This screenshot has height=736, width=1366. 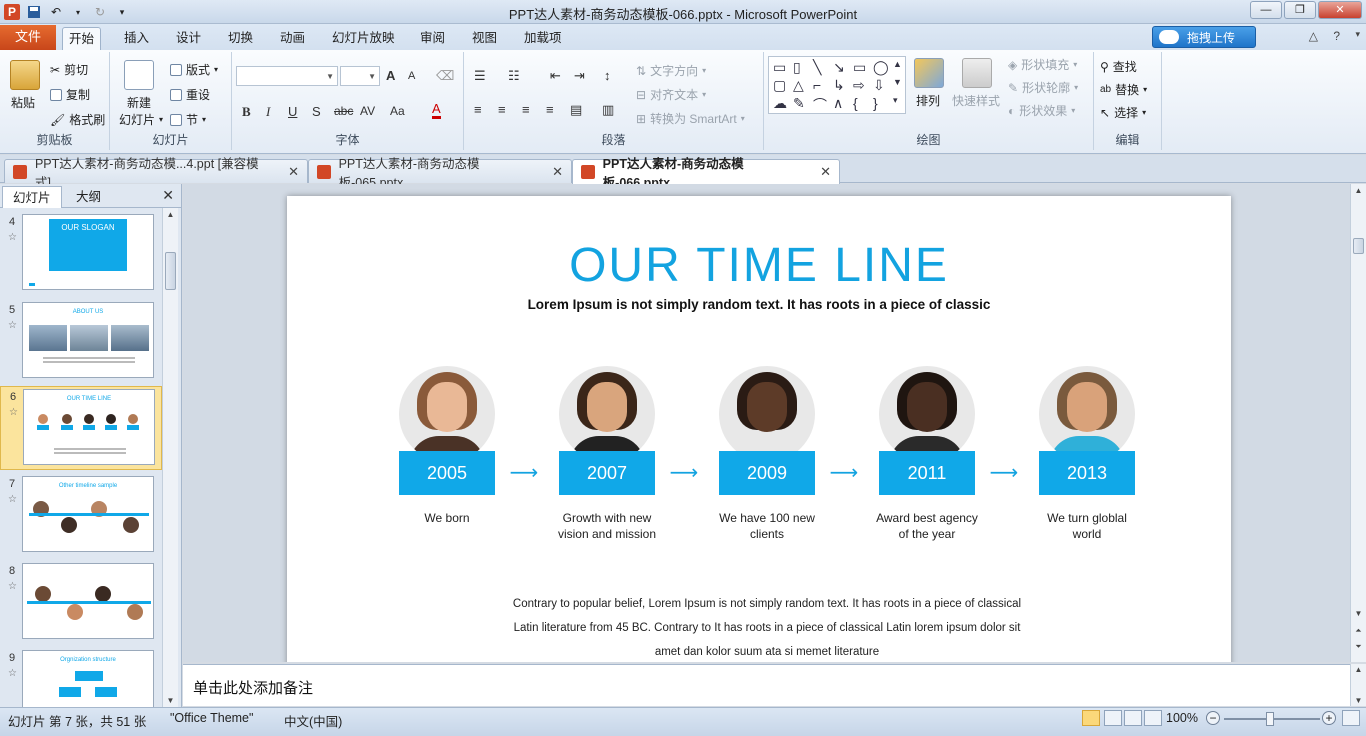 What do you see at coordinates (292, 111) in the screenshot?
I see `underline-button: U` at bounding box center [292, 111].